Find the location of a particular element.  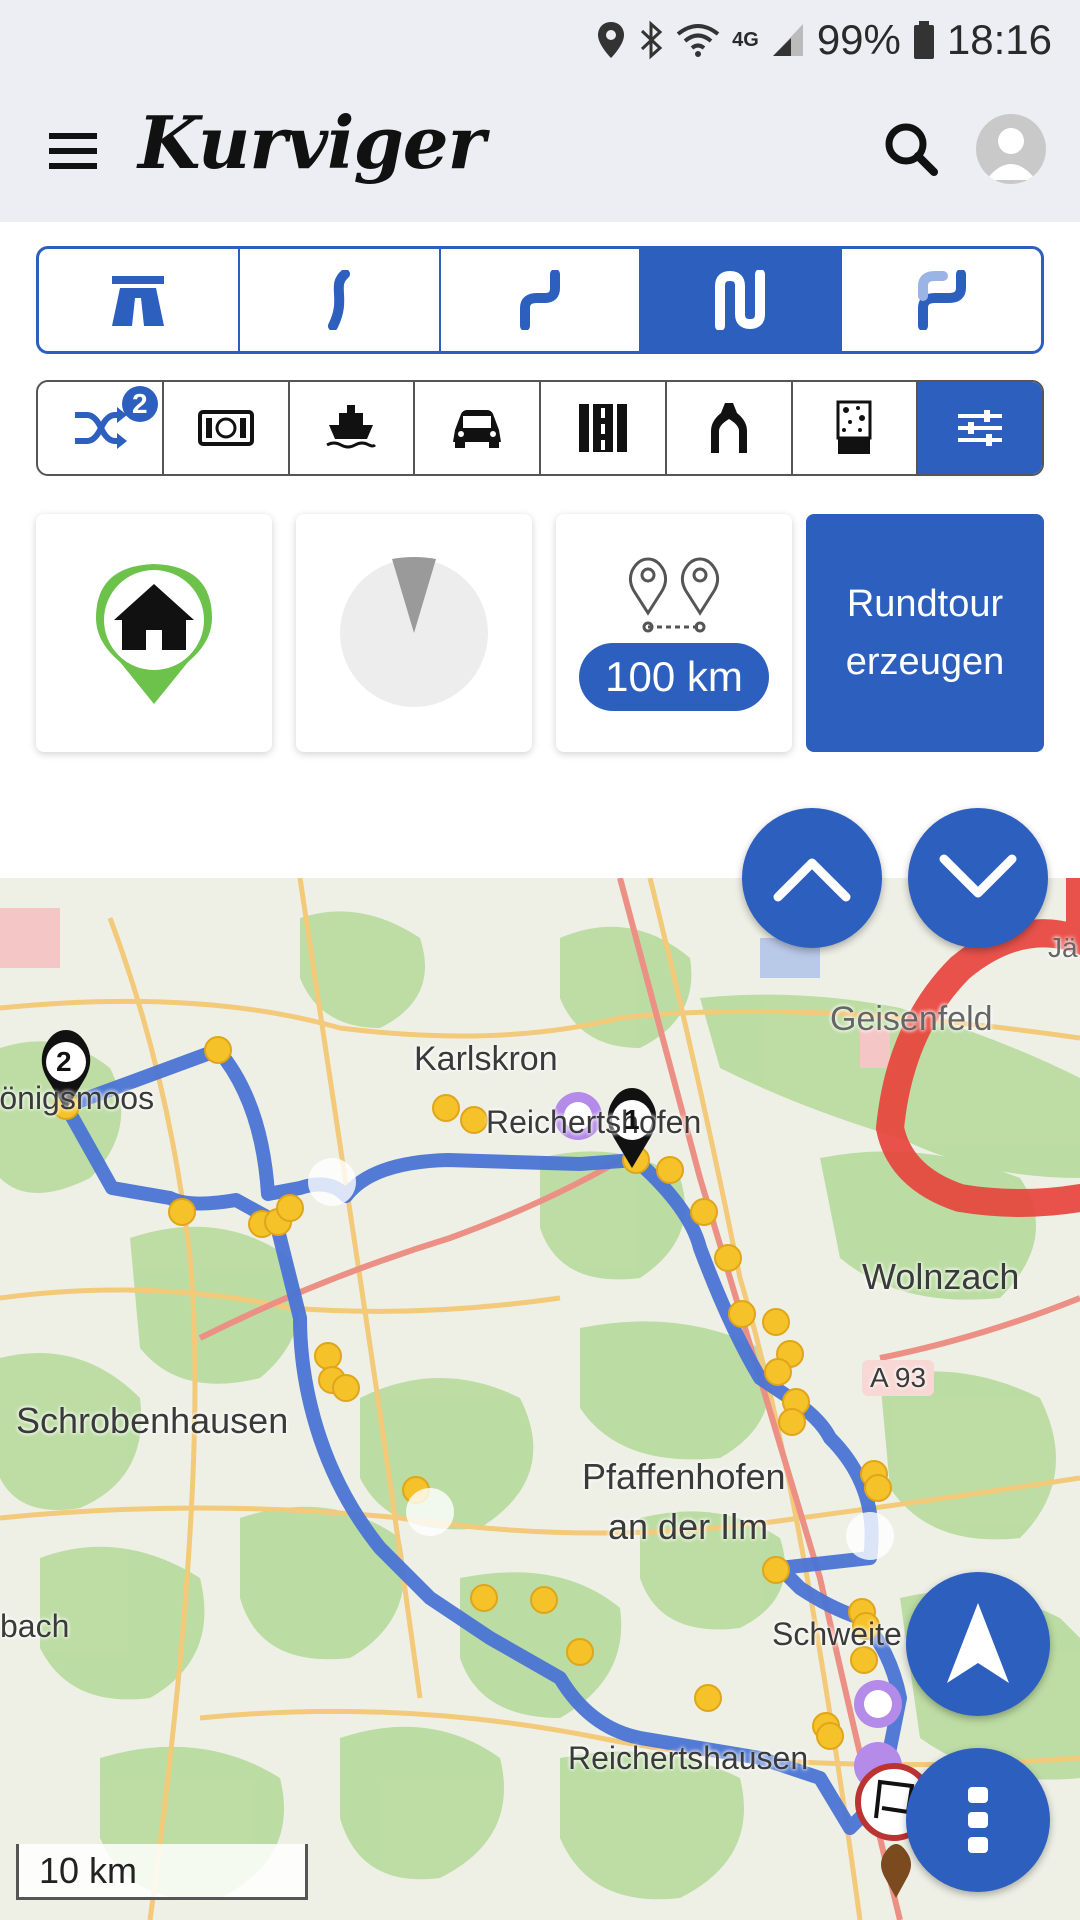

sliders-icon is located at coordinates (980, 428).